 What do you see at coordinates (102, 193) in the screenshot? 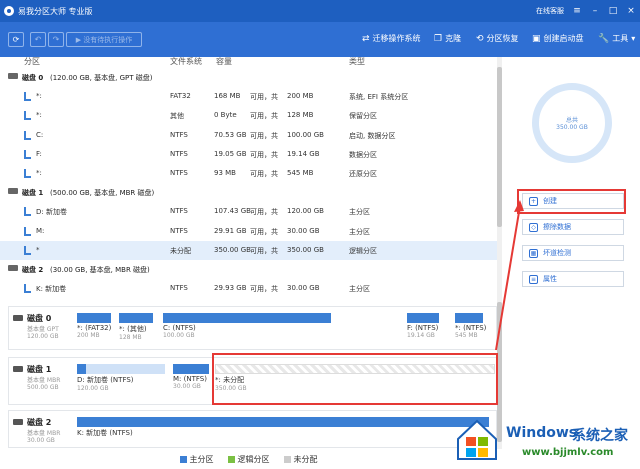
I see `disk-info: (500.00 GB, 基本盘, MBR 磁盘)` at bounding box center [102, 193].